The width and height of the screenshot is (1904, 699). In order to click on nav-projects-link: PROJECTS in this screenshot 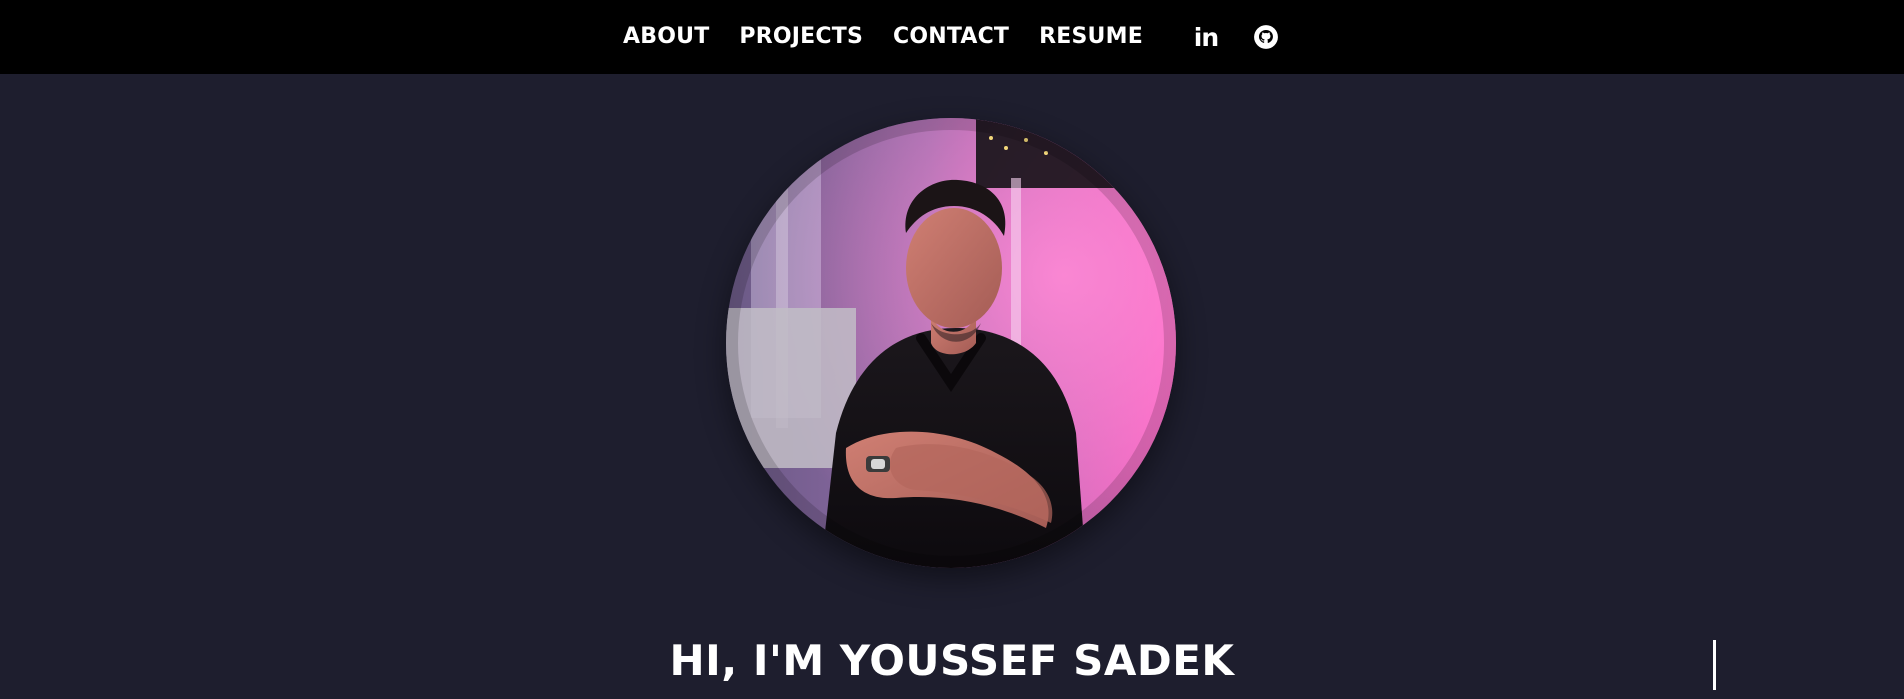, I will do `click(801, 37)`.